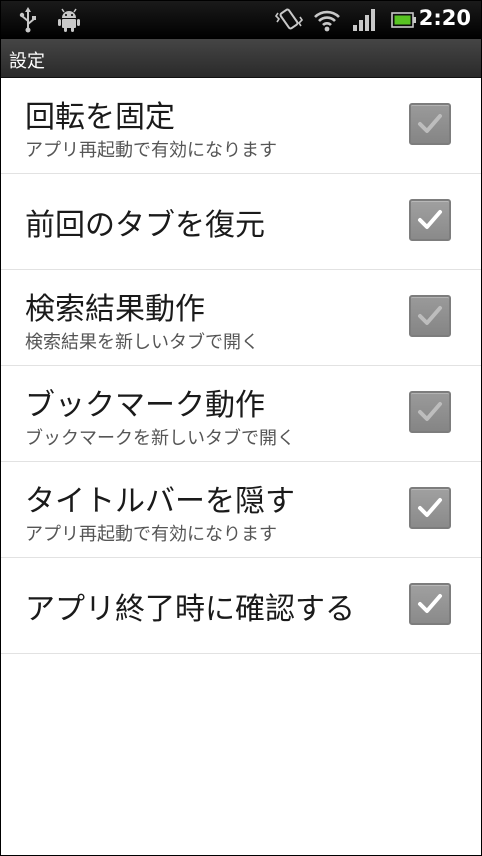  I want to click on setting-title: アプリ終了時に確認する, so click(190, 609).